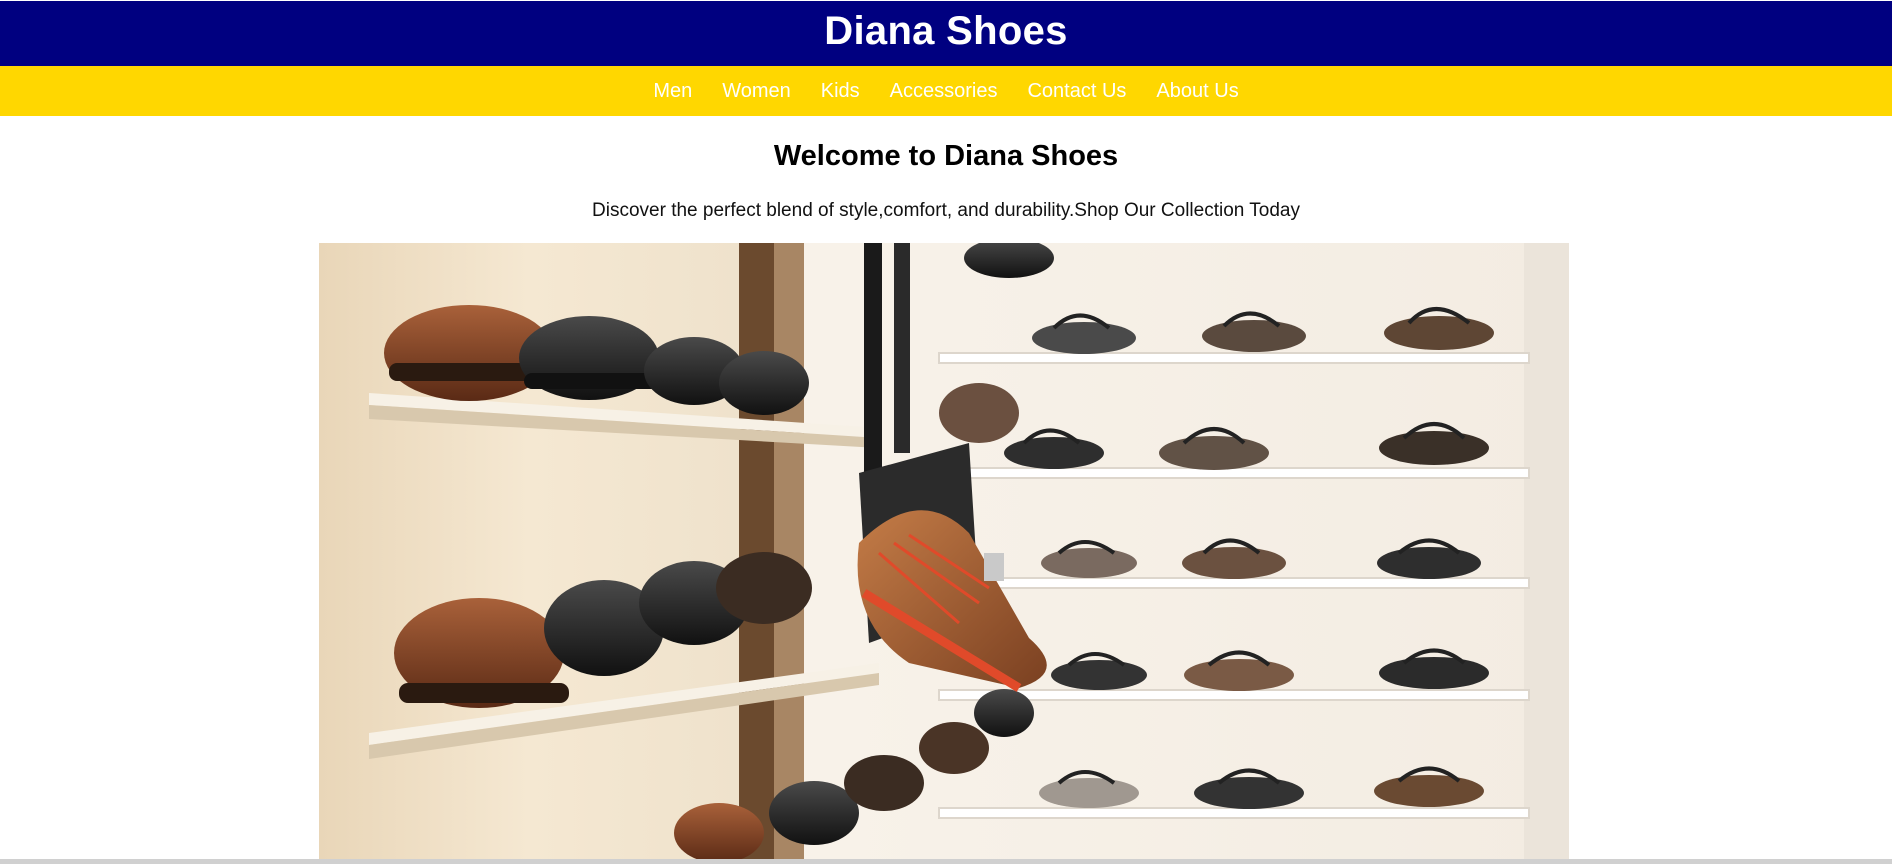  Describe the element at coordinates (840, 91) in the screenshot. I see `nav-link-kids: Kids` at that location.